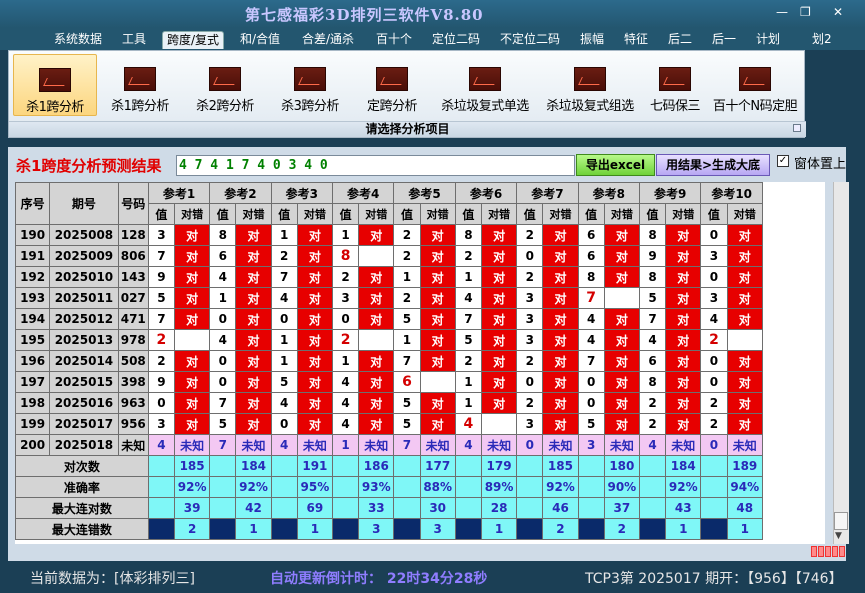 The image size is (865, 593). What do you see at coordinates (315, 487) in the screenshot?
I see `summary-value: 95%` at bounding box center [315, 487].